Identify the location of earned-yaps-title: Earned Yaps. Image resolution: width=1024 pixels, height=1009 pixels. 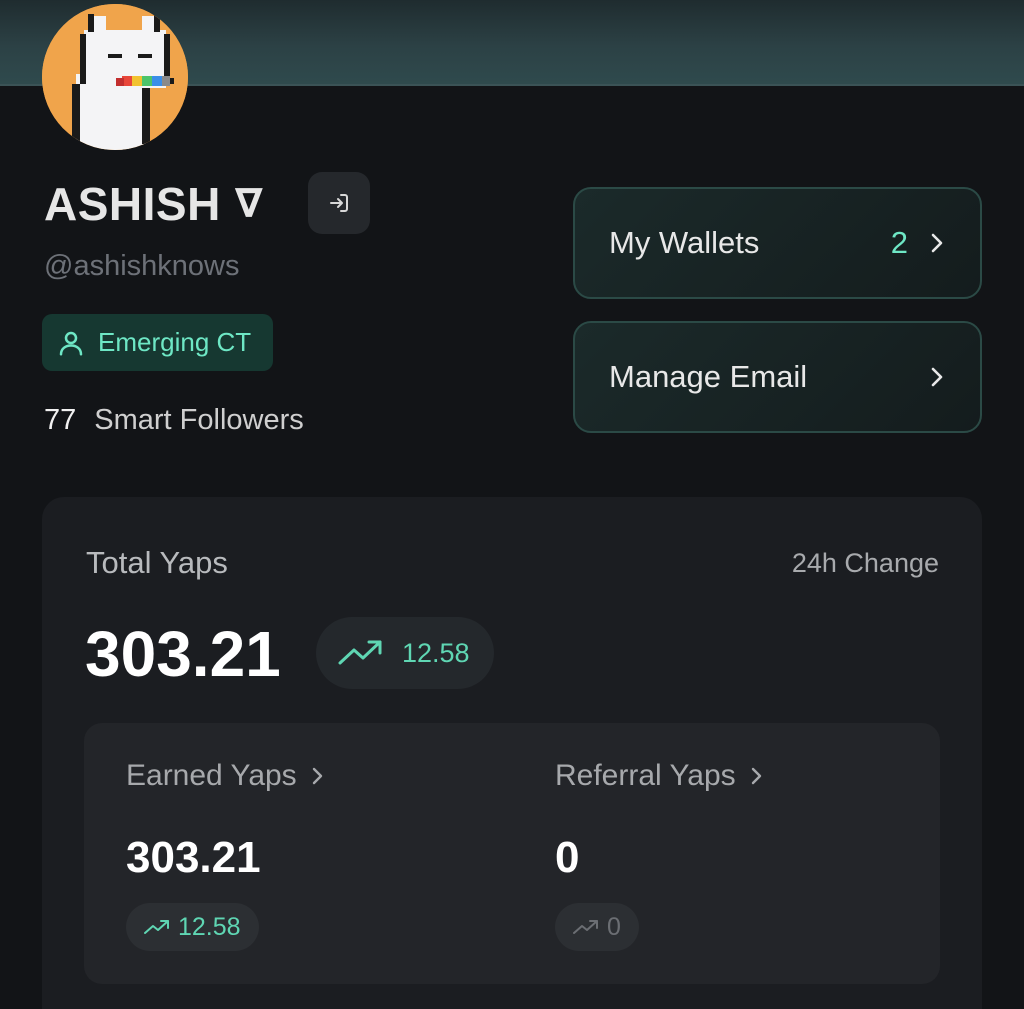
(225, 776).